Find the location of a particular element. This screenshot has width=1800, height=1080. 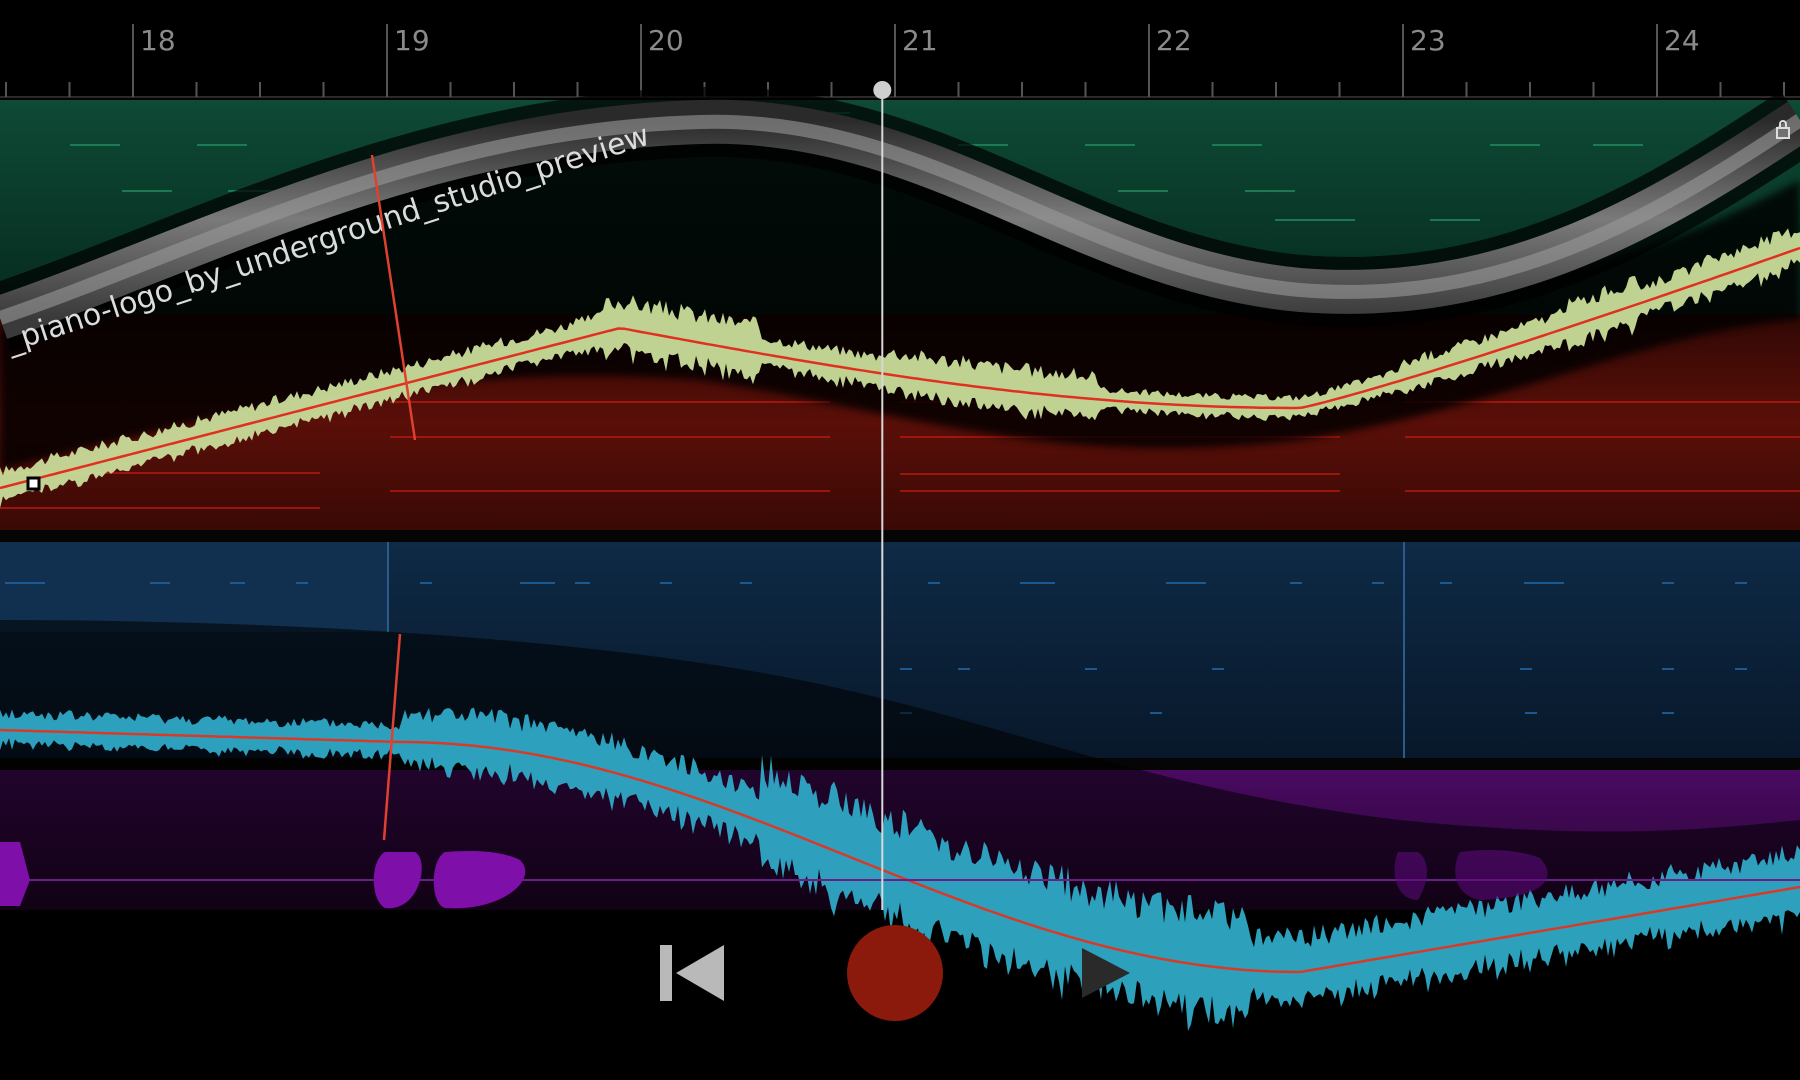

bar-number-label: 23 is located at coordinates (1428, 40).